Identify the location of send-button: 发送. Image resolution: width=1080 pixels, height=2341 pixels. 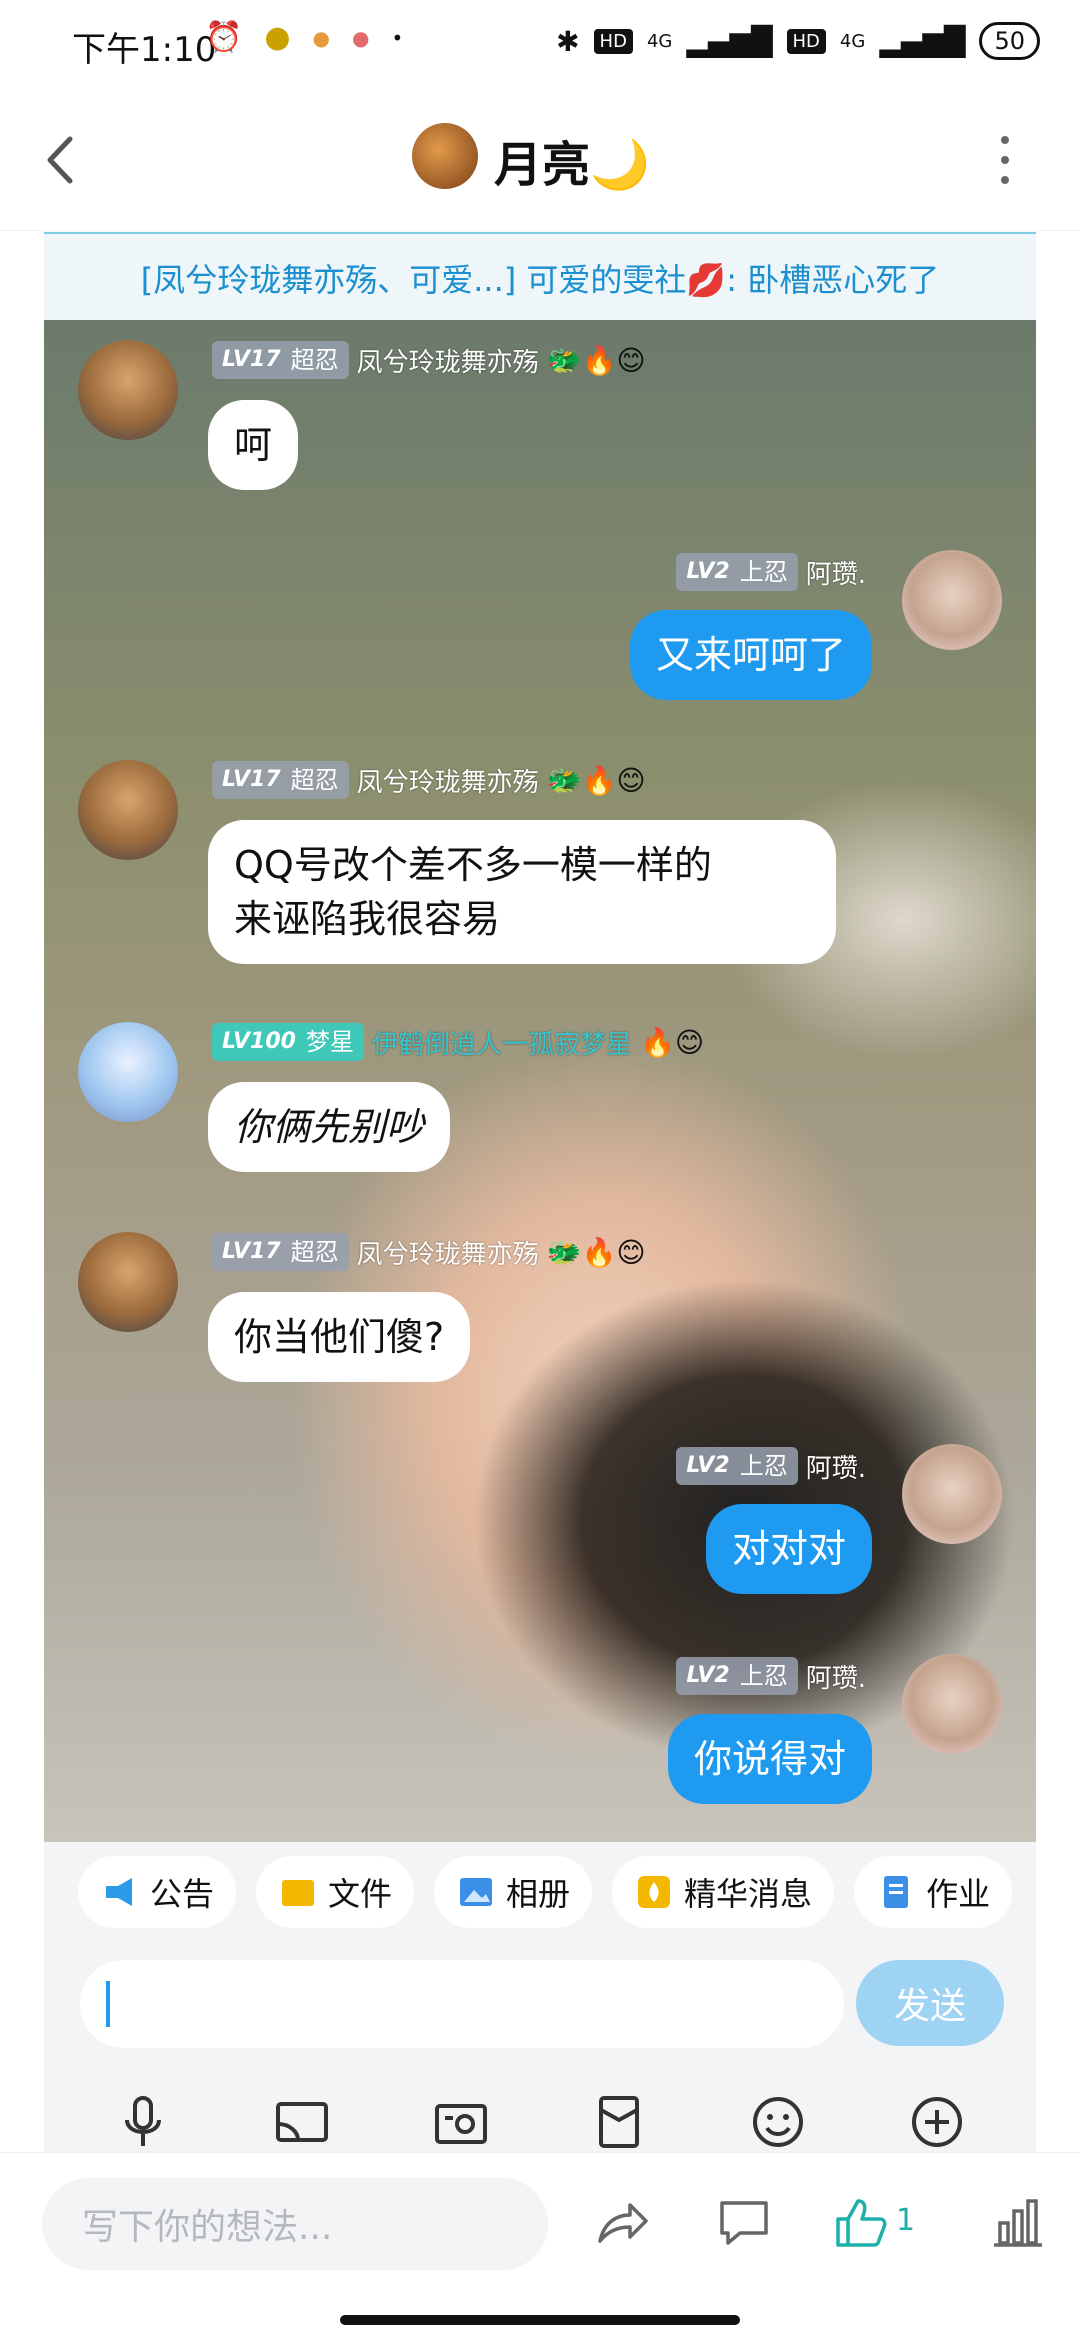
(930, 2003).